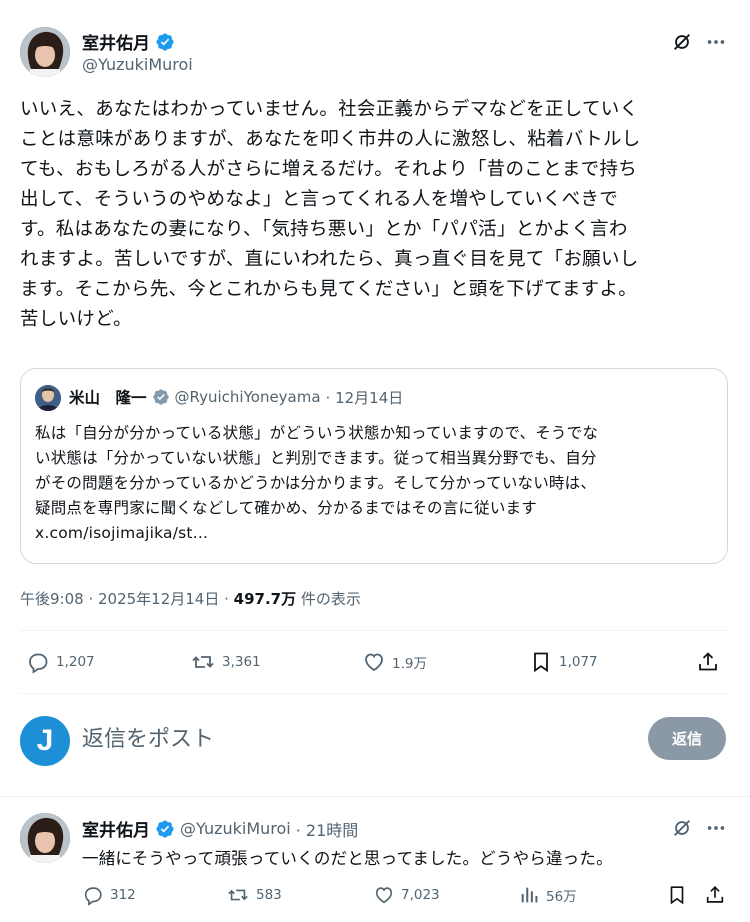 This screenshot has width=750, height=922. I want to click on retweet-count: 3,361, so click(241, 662).